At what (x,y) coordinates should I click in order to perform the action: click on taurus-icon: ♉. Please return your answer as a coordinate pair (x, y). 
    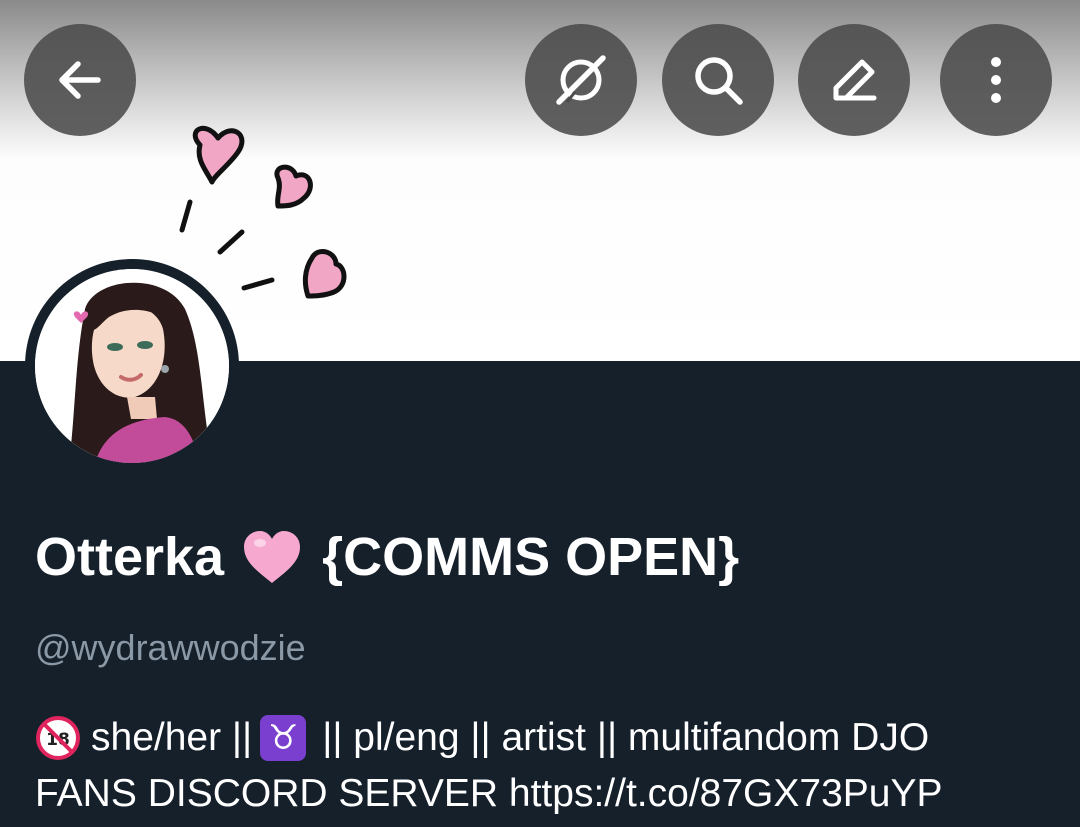
    Looking at the image, I should click on (283, 738).